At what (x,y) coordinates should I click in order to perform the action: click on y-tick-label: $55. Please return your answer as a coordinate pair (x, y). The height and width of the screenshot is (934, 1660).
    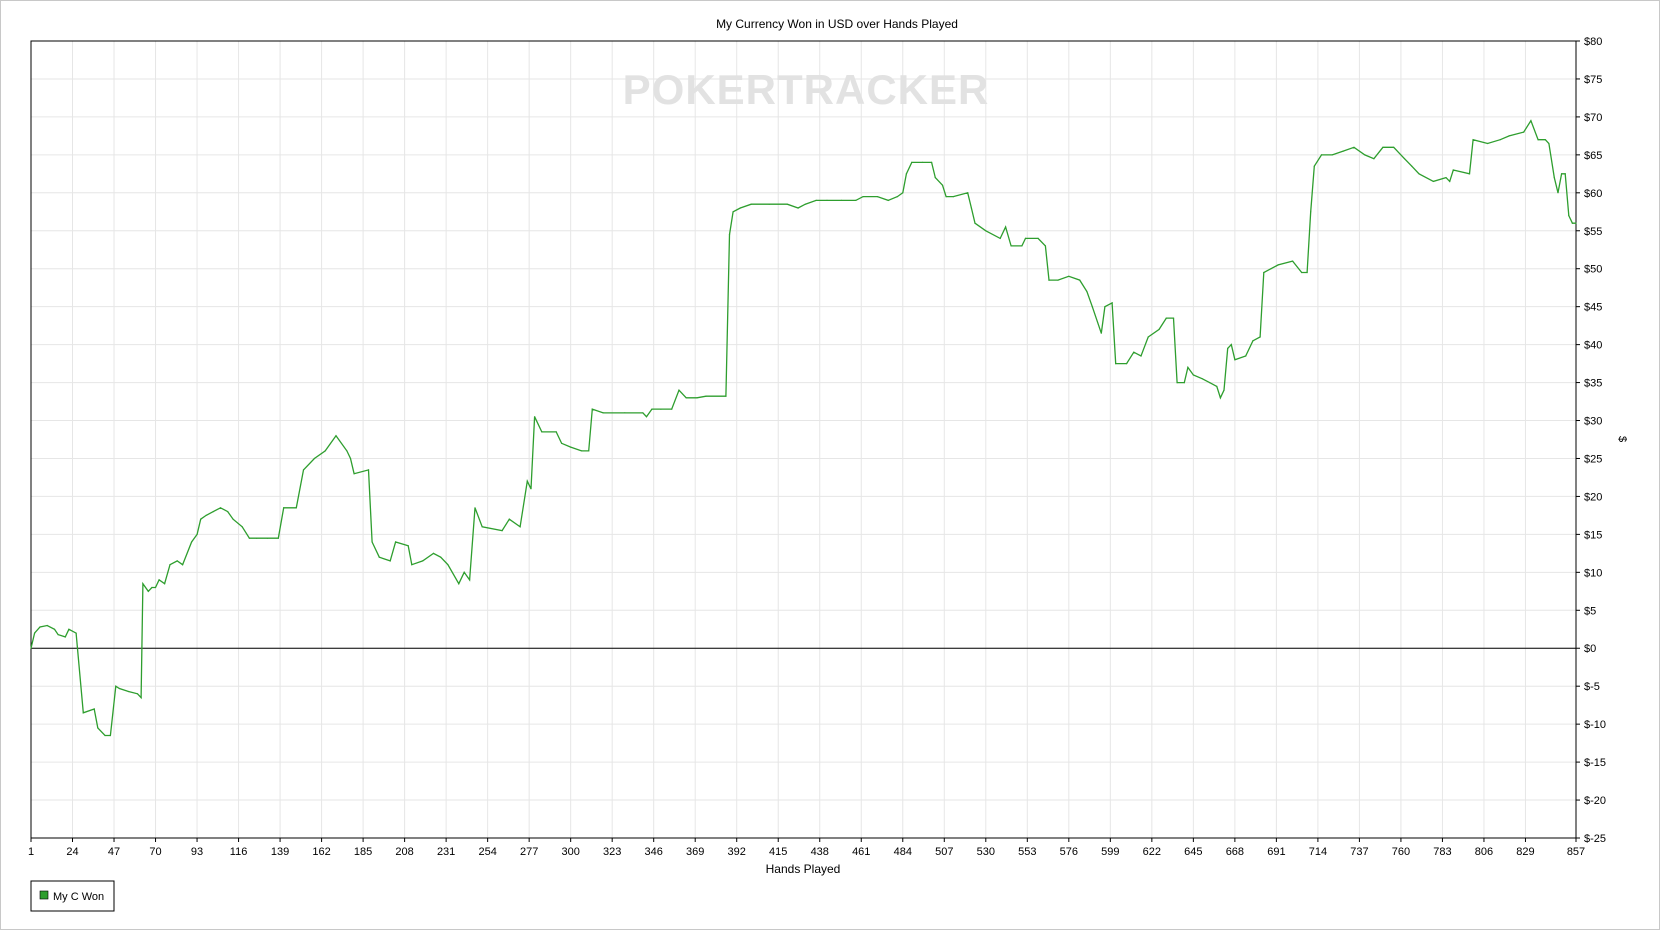
    Looking at the image, I should click on (1593, 232).